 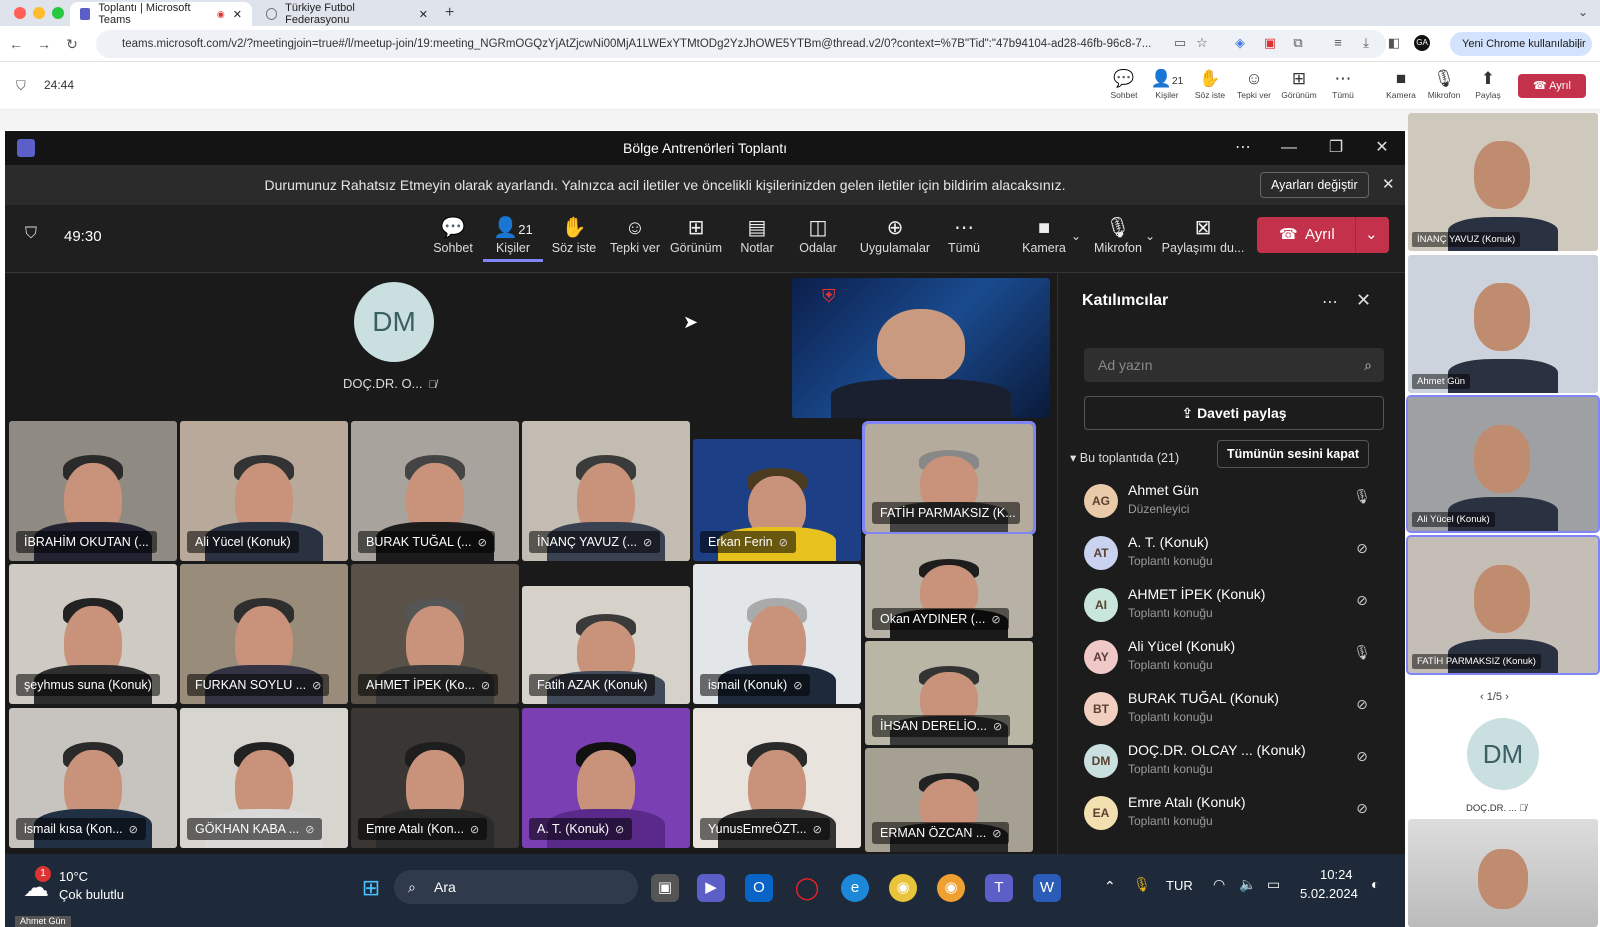 I want to click on menu-icon: ⋮, so click(x=1578, y=44).